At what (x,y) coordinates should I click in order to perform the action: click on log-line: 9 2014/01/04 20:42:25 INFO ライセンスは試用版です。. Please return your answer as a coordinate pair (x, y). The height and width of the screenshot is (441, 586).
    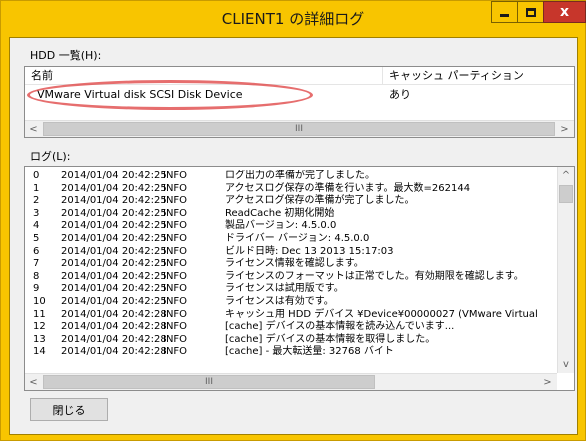
    Looking at the image, I should click on (293, 289).